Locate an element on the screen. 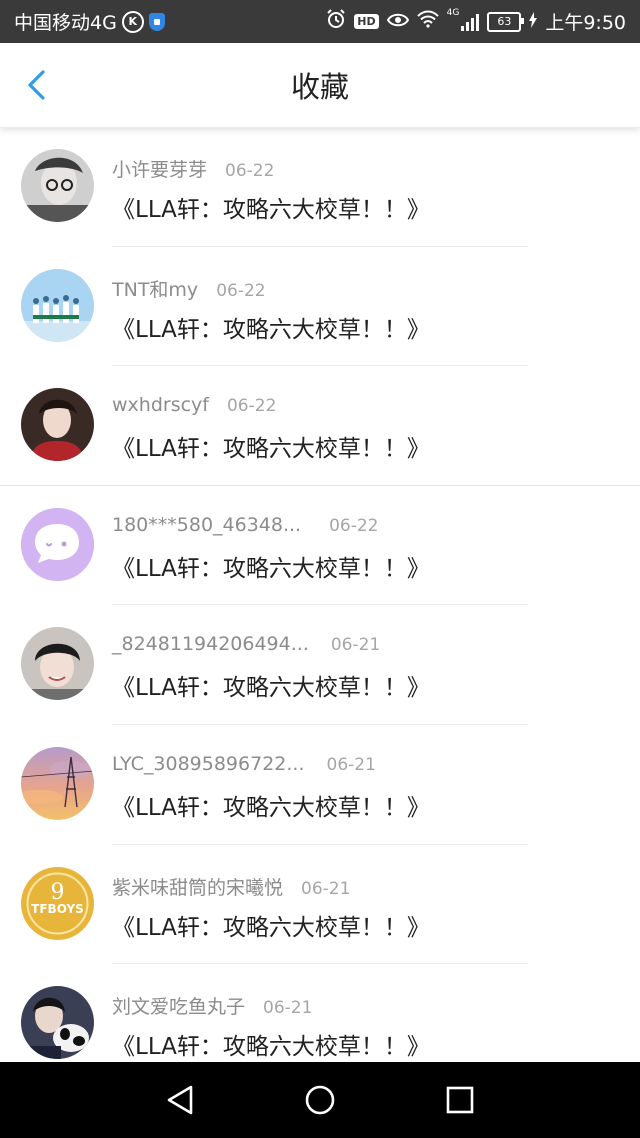  nav-home-button is located at coordinates (320, 1100).